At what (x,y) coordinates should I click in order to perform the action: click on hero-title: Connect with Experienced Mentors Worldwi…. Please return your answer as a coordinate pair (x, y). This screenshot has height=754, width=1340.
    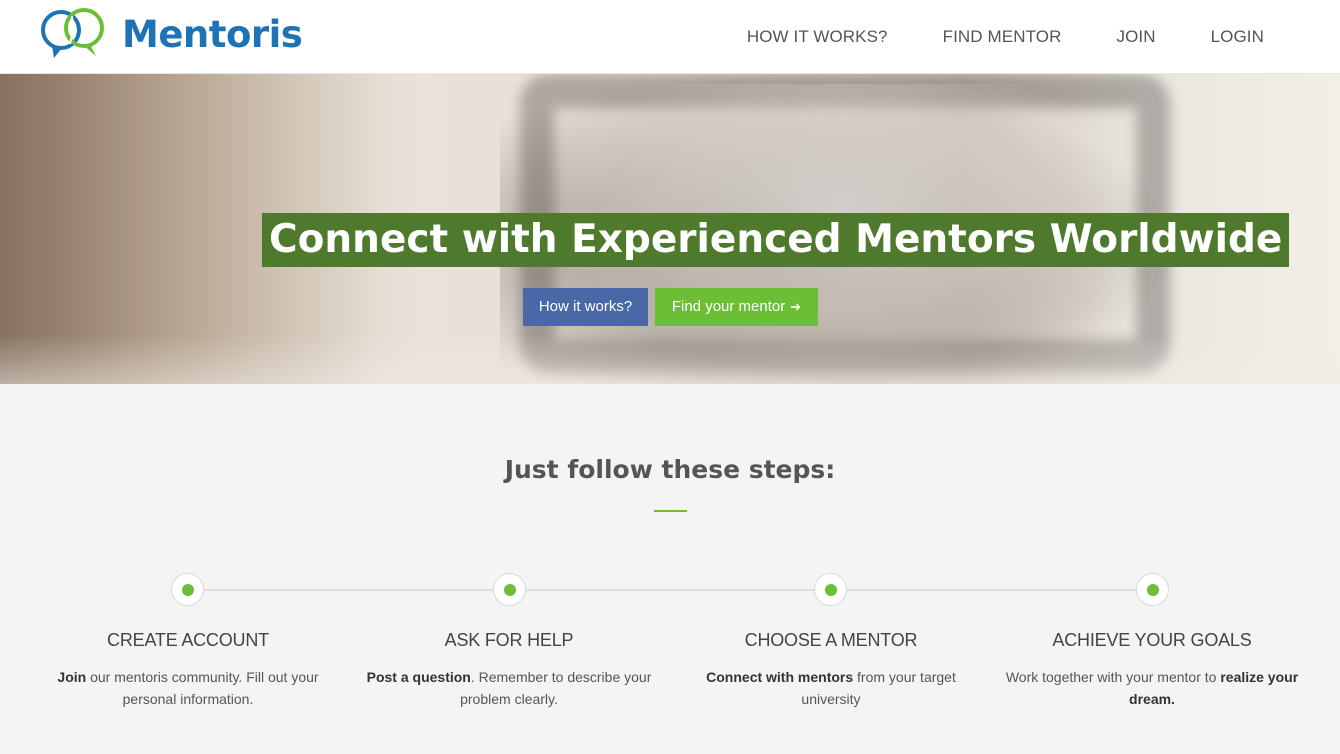
    Looking at the image, I should click on (776, 240).